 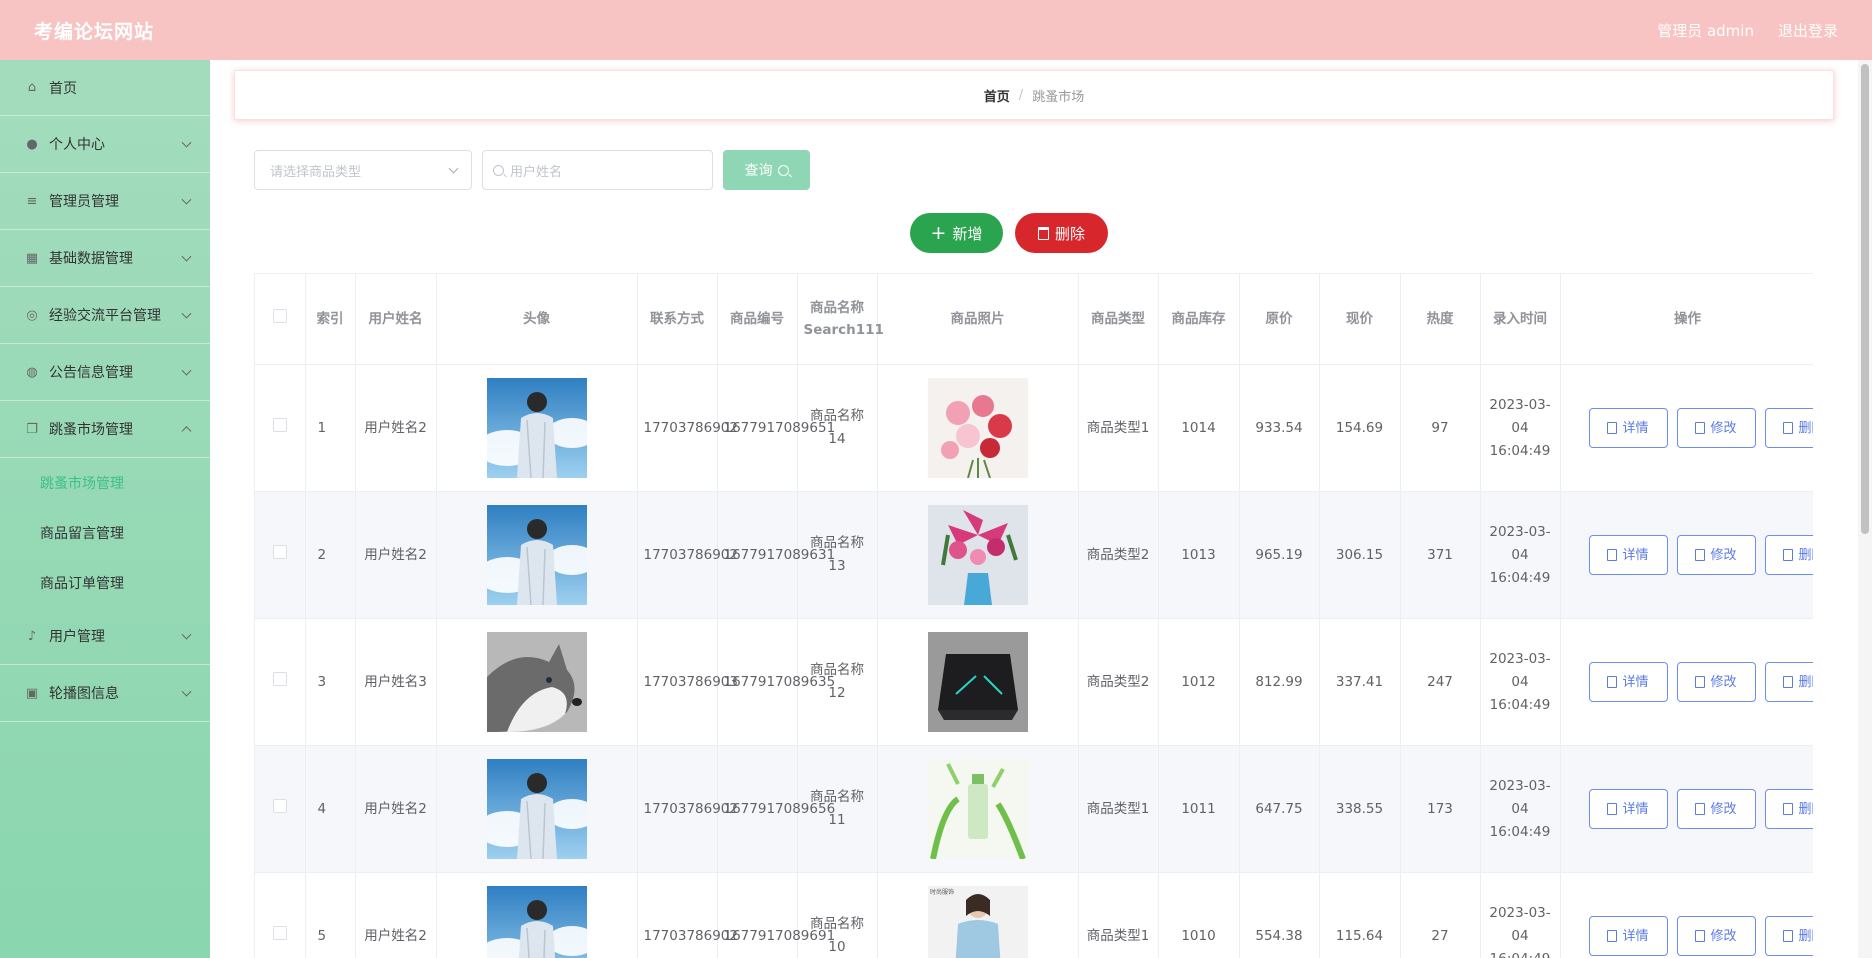 What do you see at coordinates (186, 199) in the screenshot?
I see `chevron-down-icon` at bounding box center [186, 199].